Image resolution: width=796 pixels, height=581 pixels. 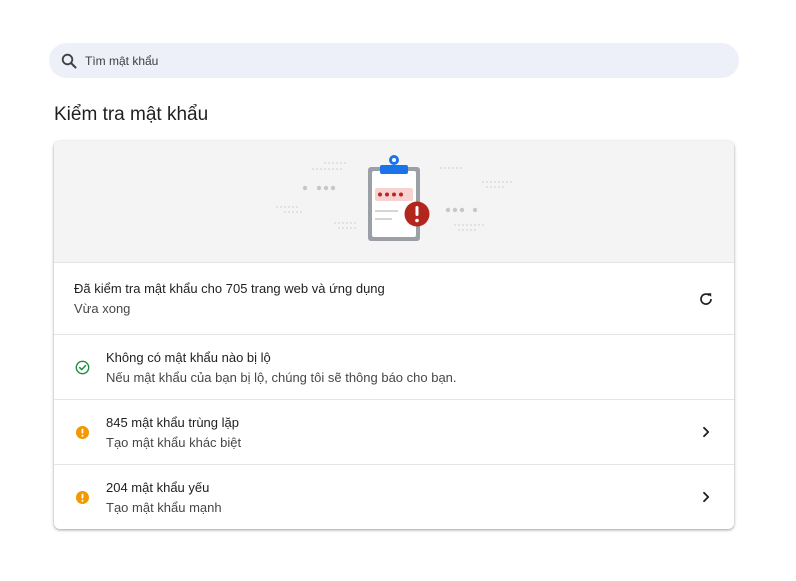 What do you see at coordinates (706, 299) in the screenshot?
I see `refresh-icon` at bounding box center [706, 299].